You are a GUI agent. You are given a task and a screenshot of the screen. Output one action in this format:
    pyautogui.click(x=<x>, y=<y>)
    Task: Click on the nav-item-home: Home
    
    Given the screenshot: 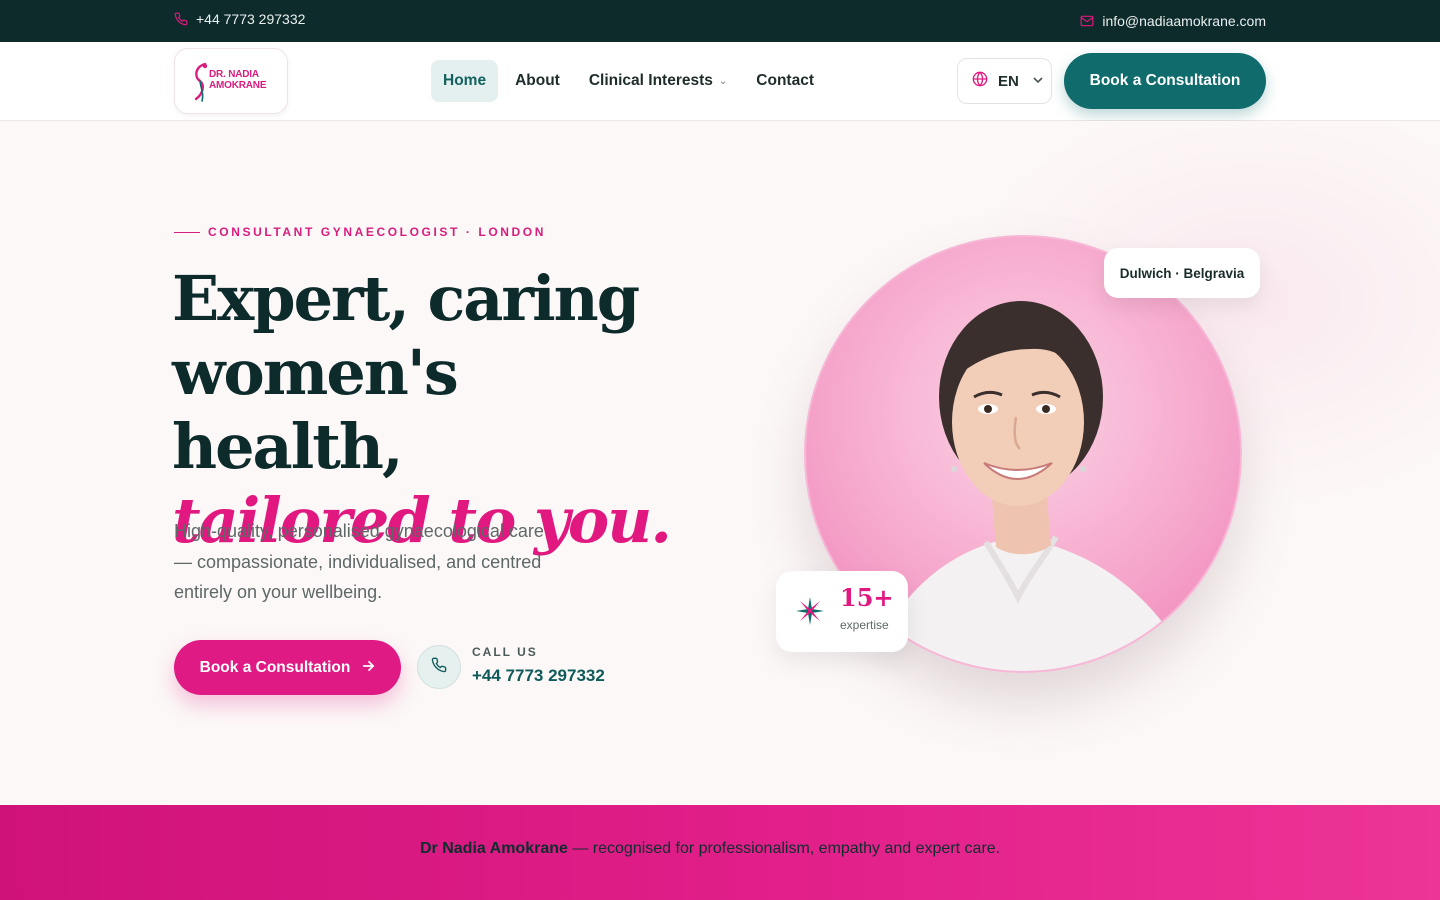 What is the action you would take?
    pyautogui.click(x=465, y=81)
    